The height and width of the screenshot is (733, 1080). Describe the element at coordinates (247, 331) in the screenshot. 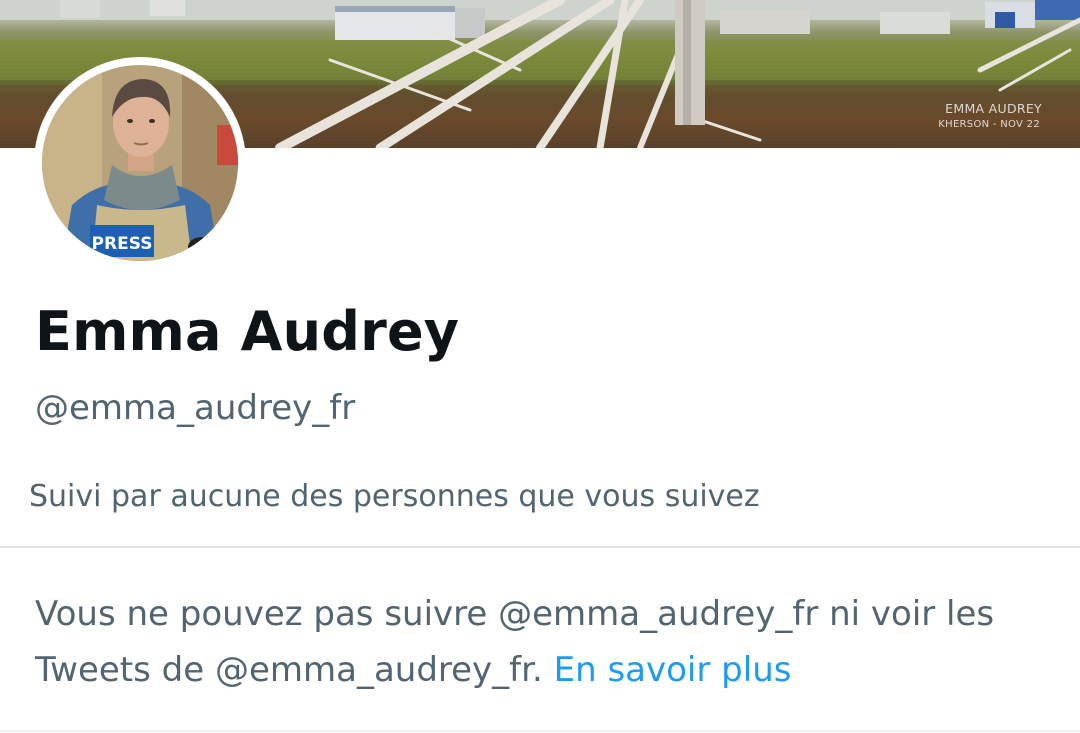

I see `profile-display-name: Emma Audrey` at that location.